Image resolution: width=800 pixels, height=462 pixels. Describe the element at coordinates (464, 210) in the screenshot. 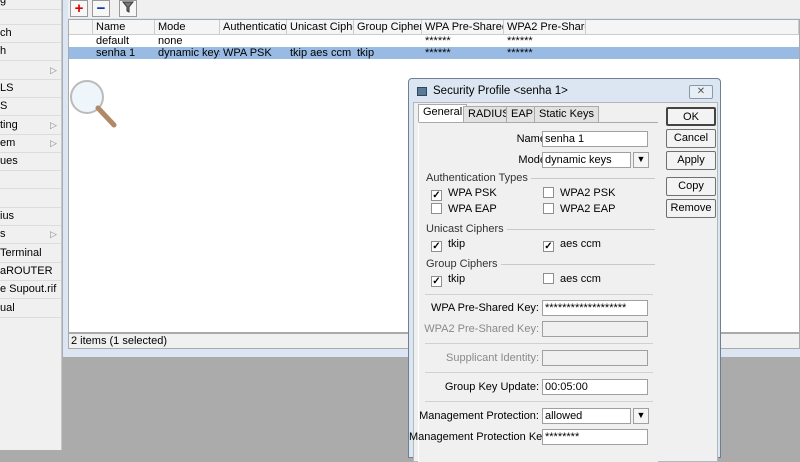

I see `checkbox-wpa-eap: WPA EAP` at that location.